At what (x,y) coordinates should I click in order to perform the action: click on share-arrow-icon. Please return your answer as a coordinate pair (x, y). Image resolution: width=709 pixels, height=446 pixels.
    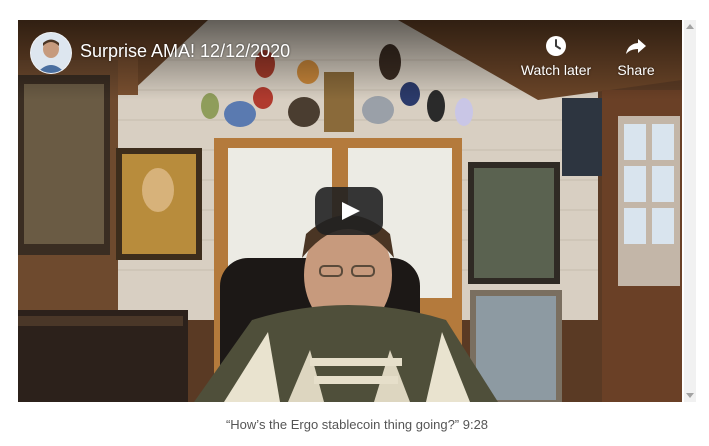
    Looking at the image, I should click on (636, 46).